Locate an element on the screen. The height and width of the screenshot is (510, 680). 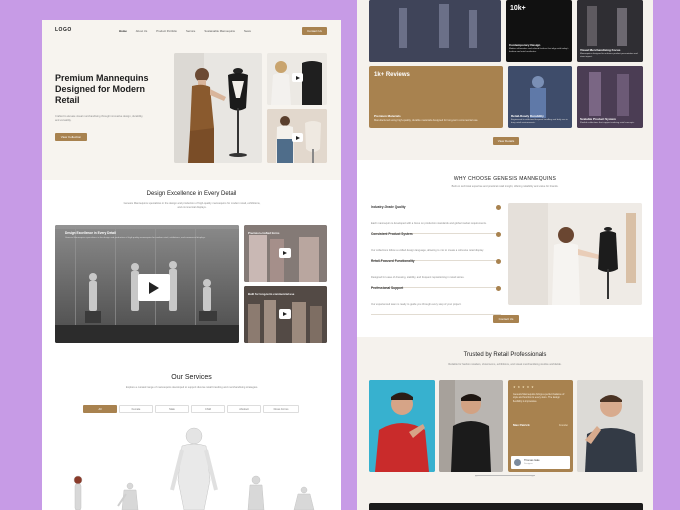
hero-photo is located at coordinates (218, 108).